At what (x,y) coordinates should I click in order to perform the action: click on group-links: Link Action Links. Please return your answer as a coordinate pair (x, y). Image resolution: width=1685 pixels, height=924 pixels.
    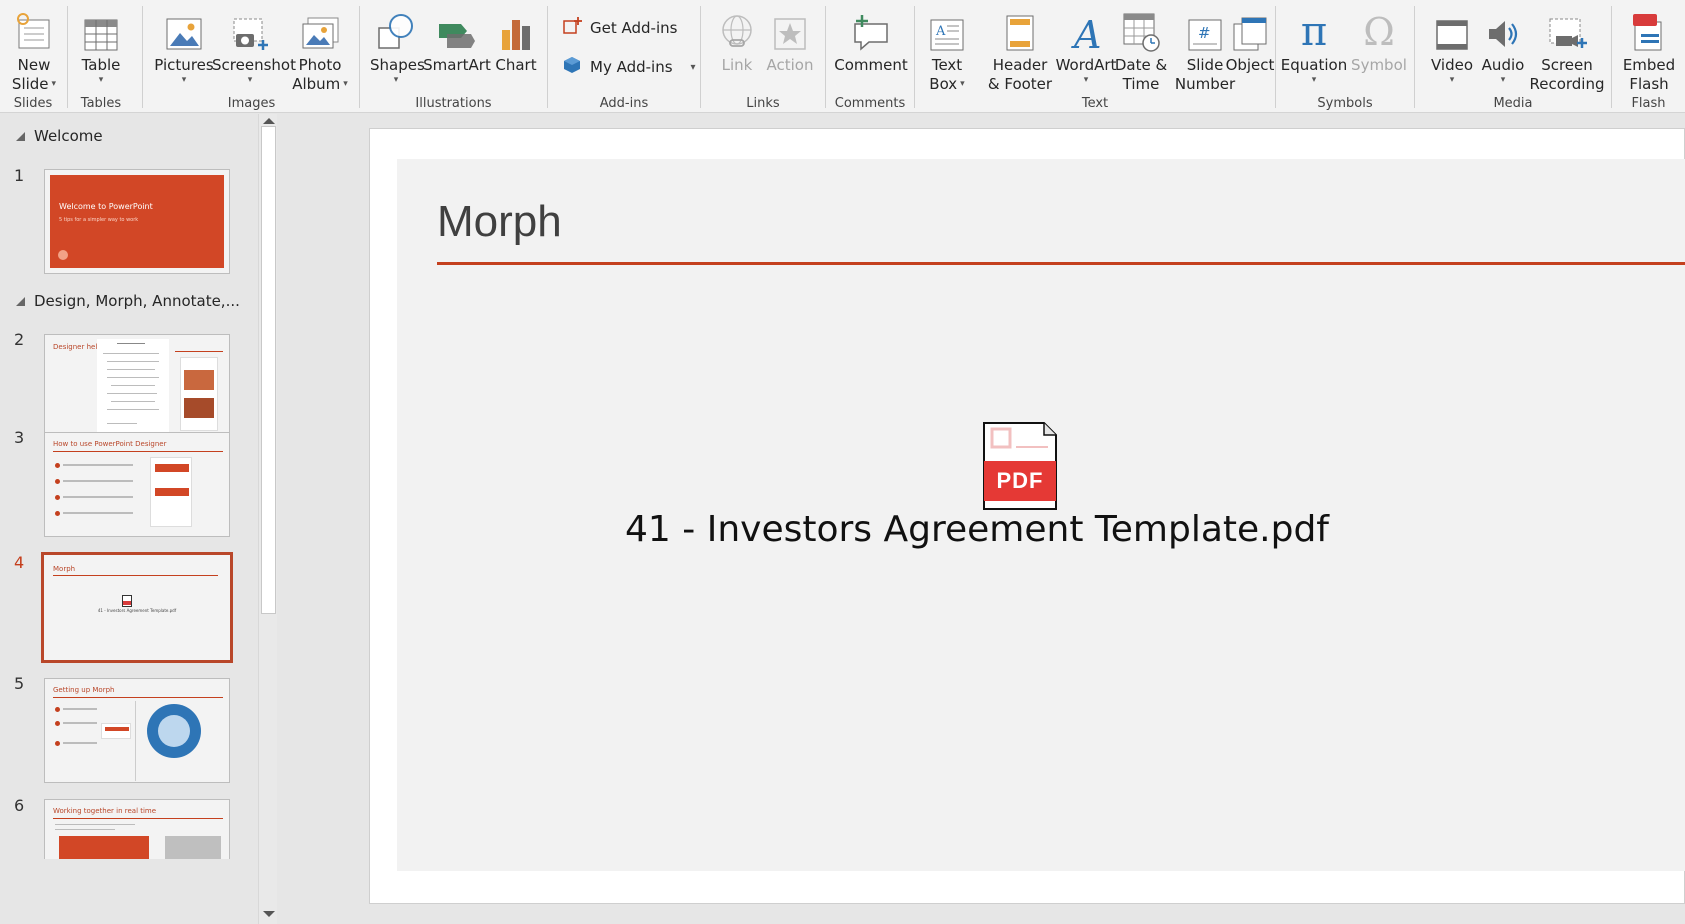
    Looking at the image, I should click on (763, 56).